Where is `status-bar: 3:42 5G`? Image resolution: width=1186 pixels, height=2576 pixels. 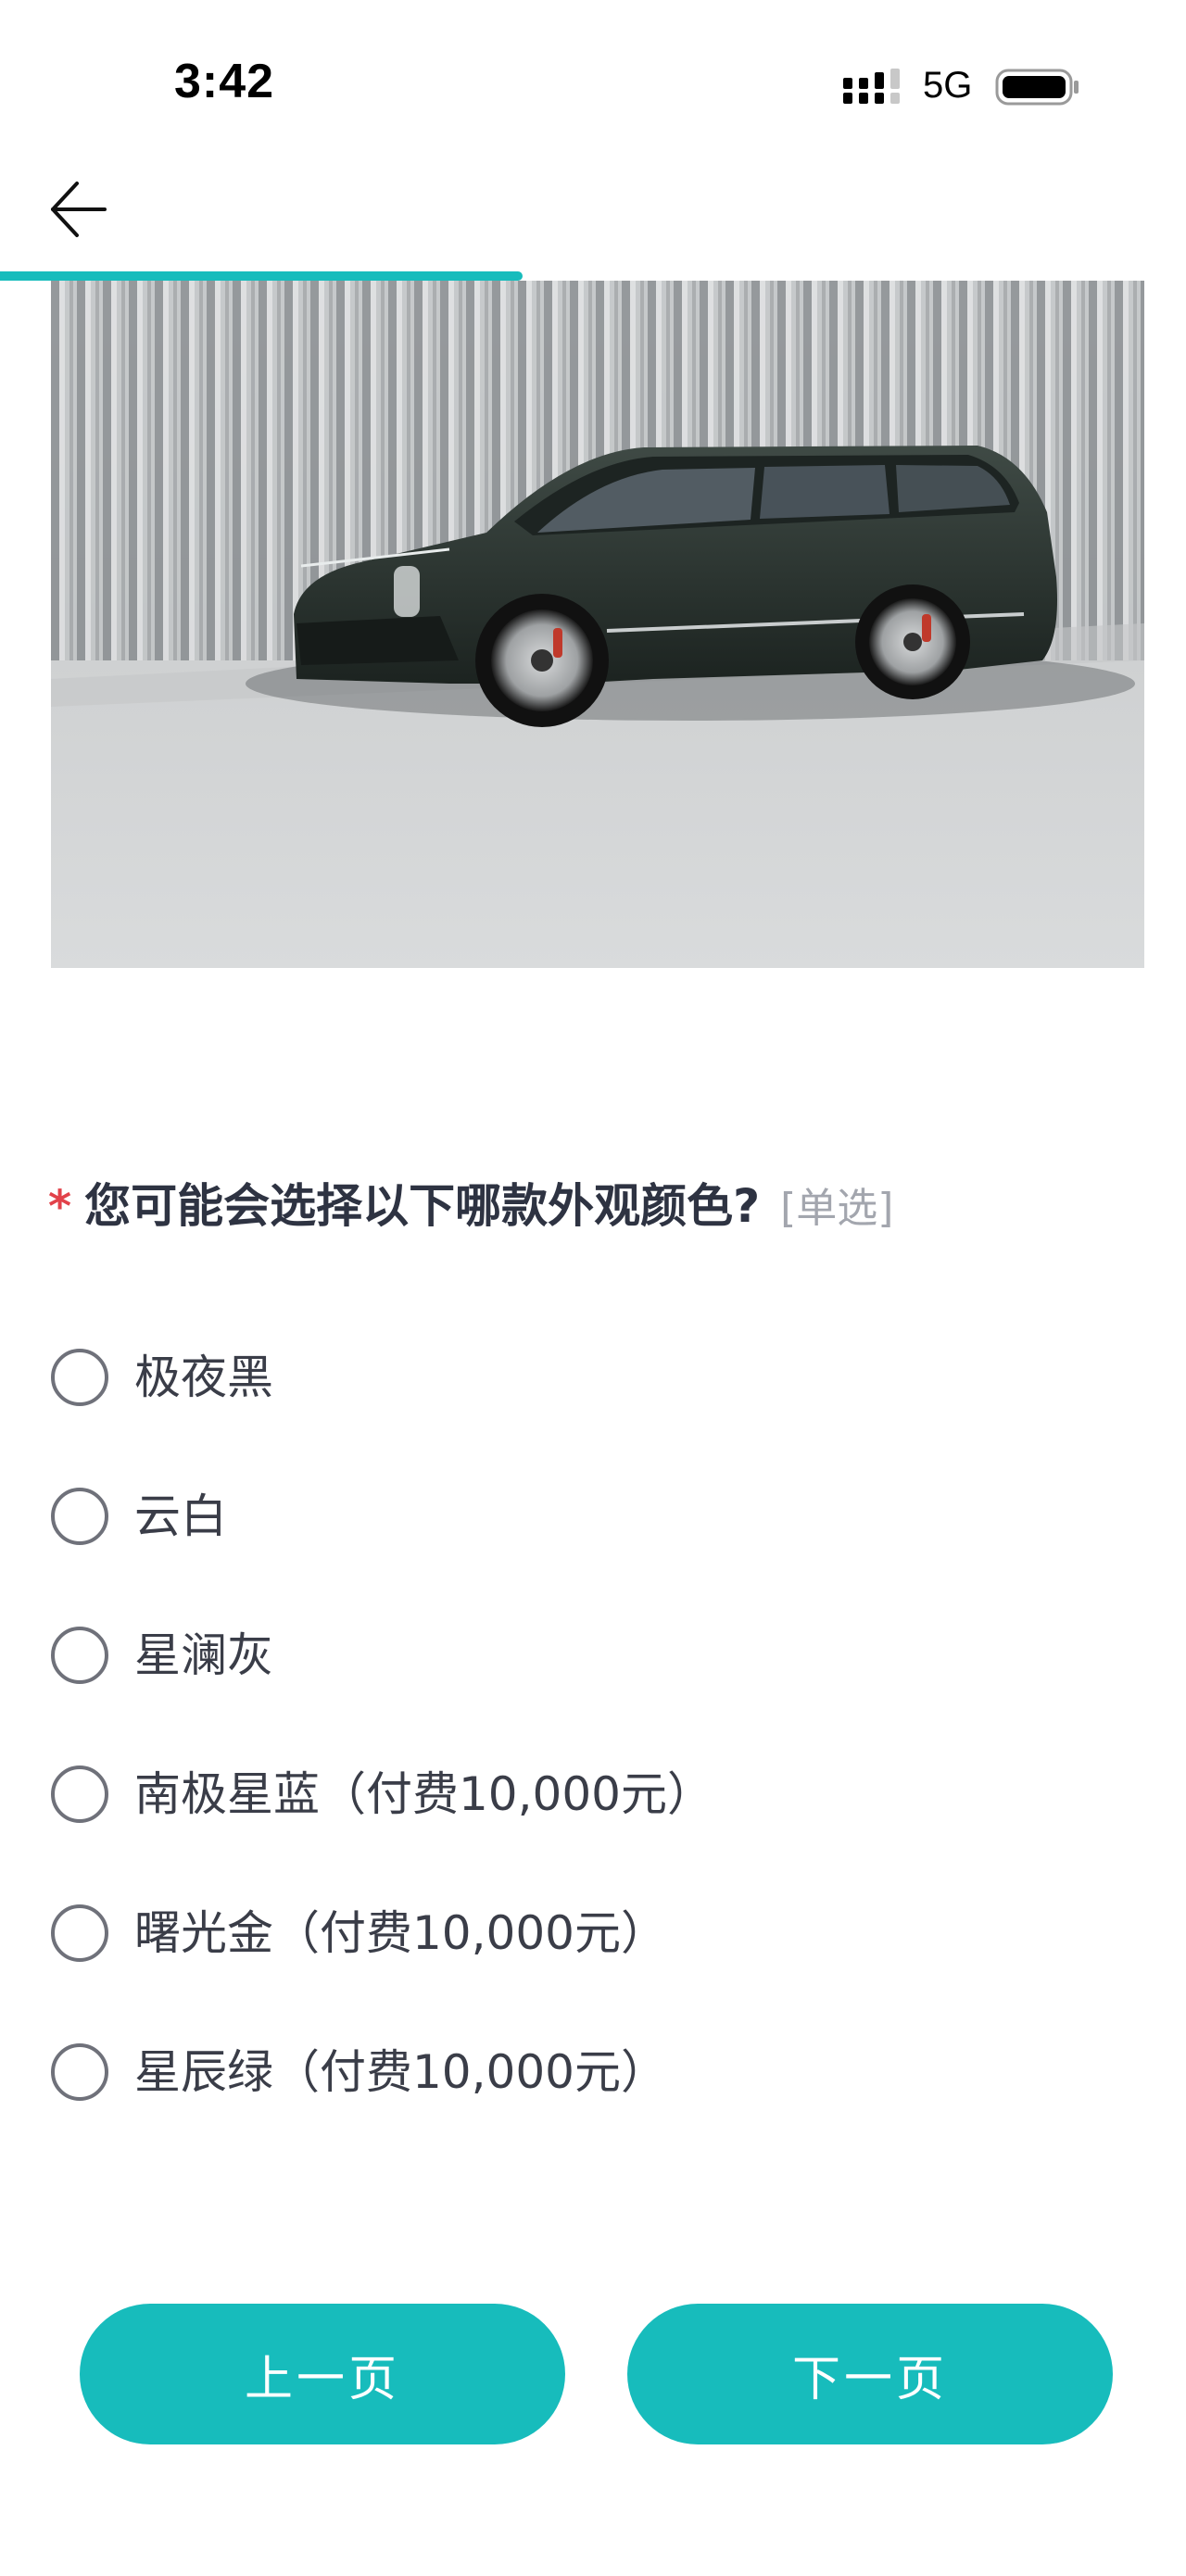
status-bar: 3:42 5G is located at coordinates (593, 83).